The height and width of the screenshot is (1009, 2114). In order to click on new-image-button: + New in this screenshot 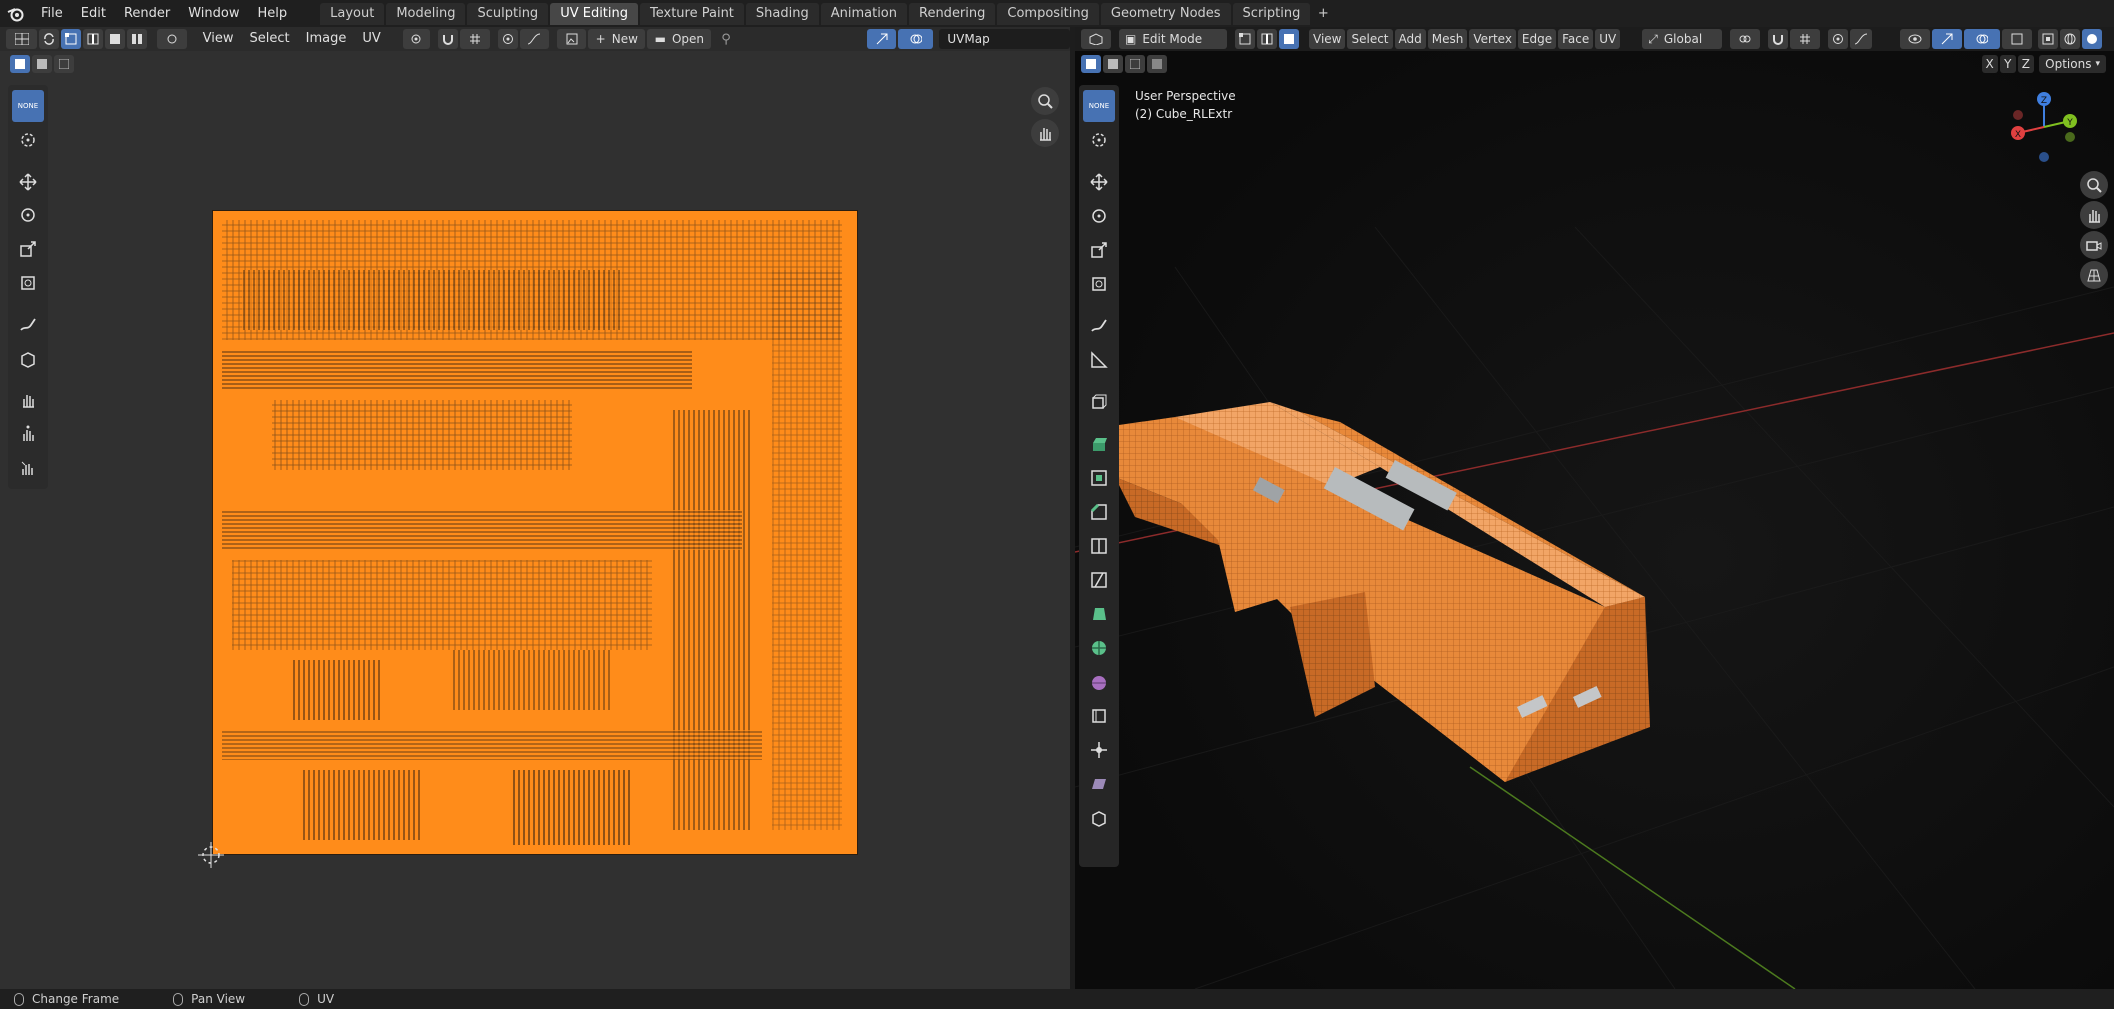, I will do `click(617, 39)`.